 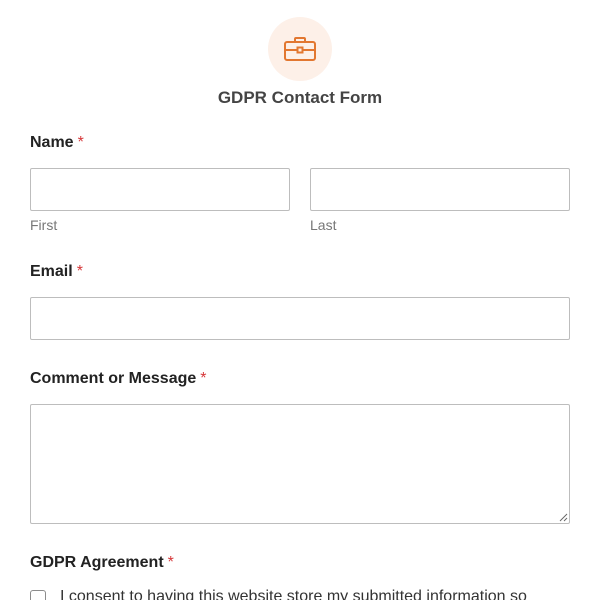 What do you see at coordinates (51, 271) in the screenshot?
I see `email-label-text: Email` at bounding box center [51, 271].